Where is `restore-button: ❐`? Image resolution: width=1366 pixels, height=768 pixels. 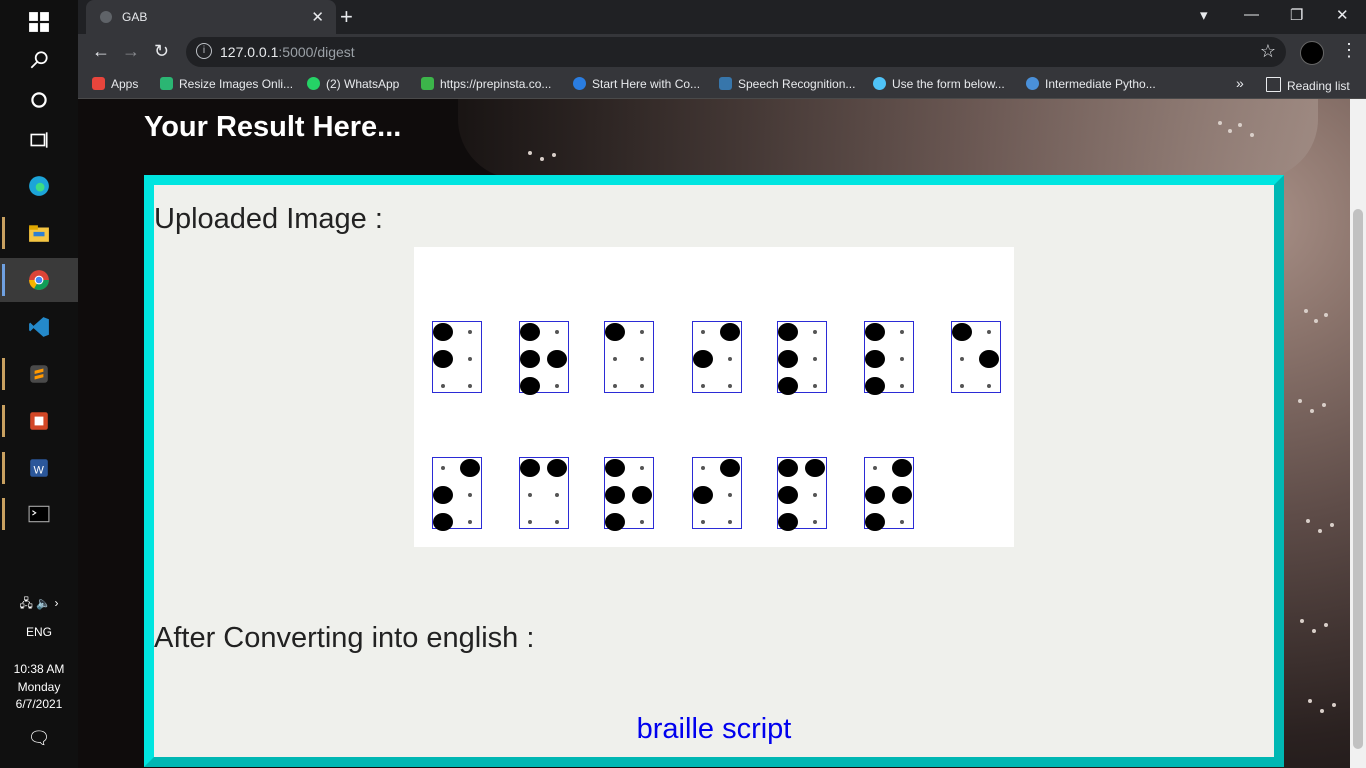 restore-button: ❐ is located at coordinates (1296, 15).